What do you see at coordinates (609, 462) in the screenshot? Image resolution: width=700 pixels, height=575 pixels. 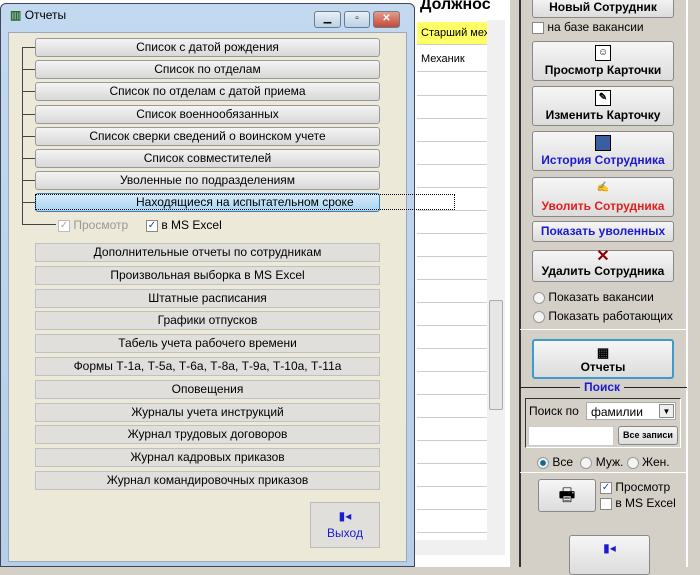 I see `gender-male-label: Муж.` at bounding box center [609, 462].